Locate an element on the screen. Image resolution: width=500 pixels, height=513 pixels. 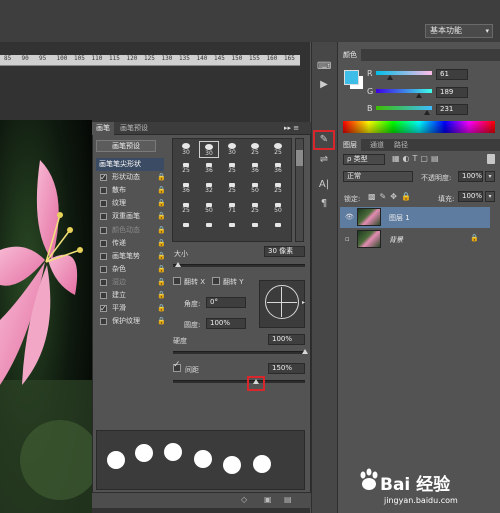
foreground-color-swatch is located at coordinates (351, 77).